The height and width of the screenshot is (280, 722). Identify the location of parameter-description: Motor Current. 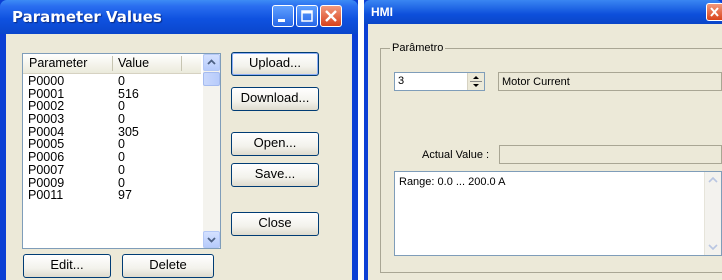
(536, 82).